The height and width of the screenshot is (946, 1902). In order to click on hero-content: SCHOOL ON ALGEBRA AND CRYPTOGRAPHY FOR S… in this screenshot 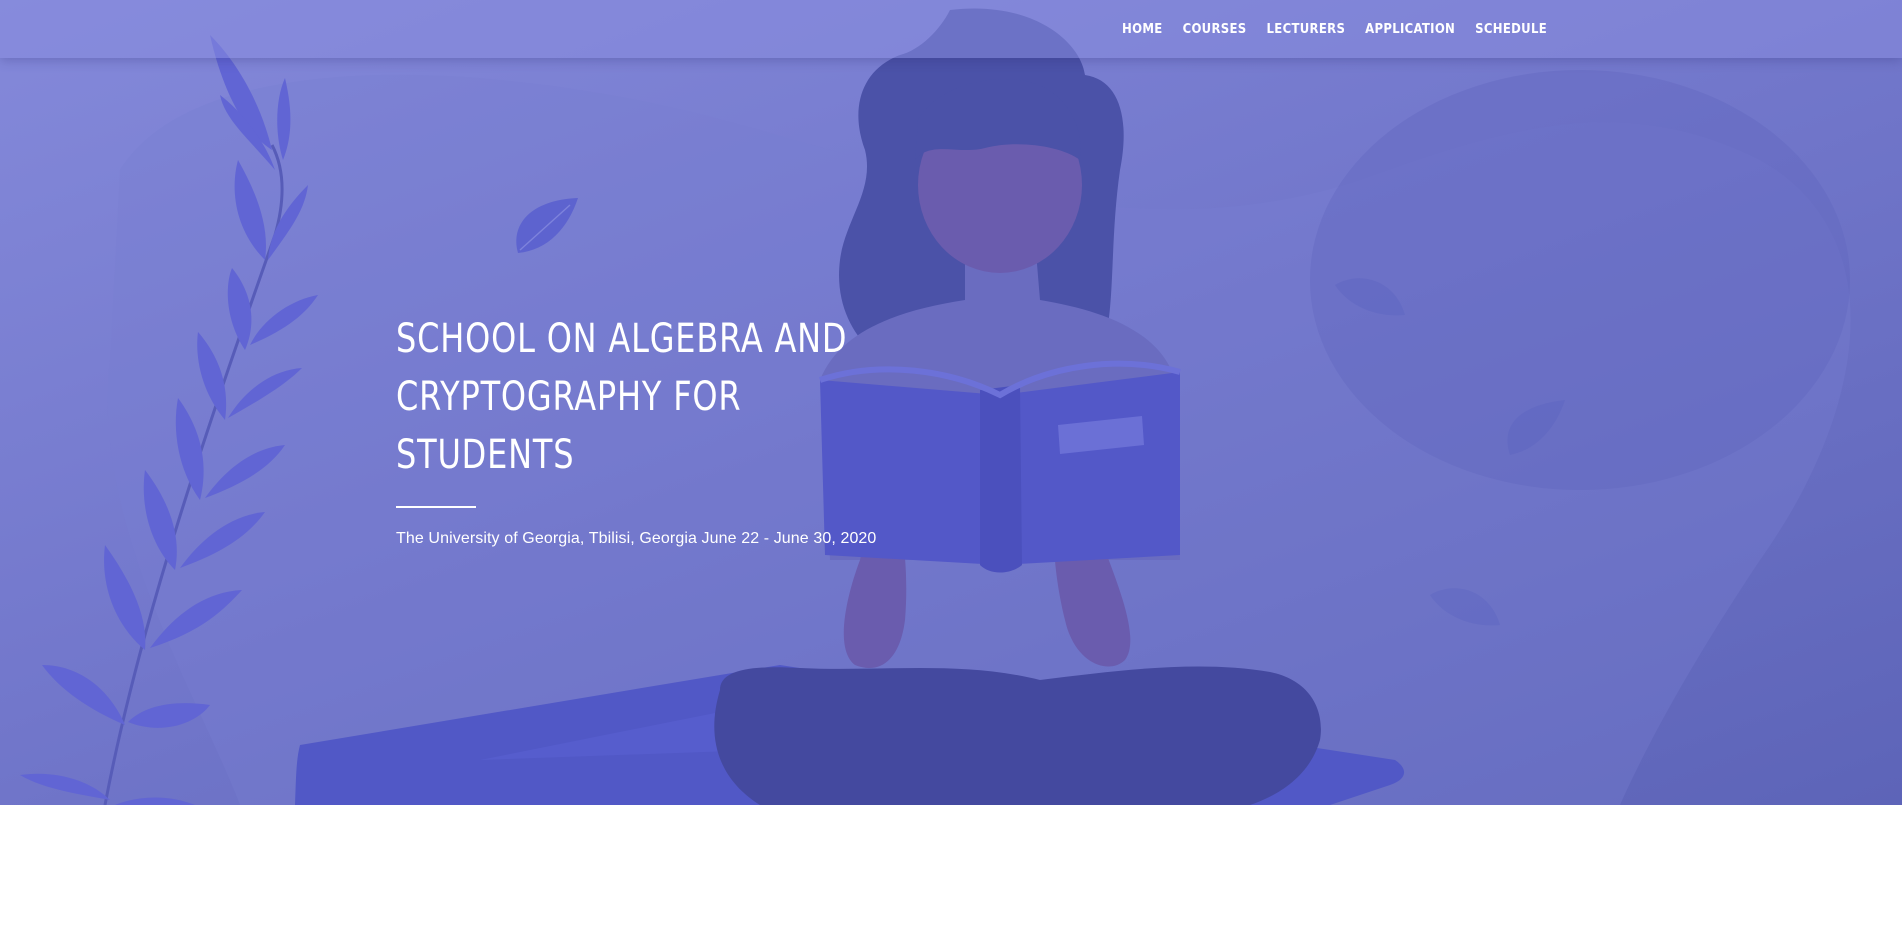, I will do `click(706, 429)`.